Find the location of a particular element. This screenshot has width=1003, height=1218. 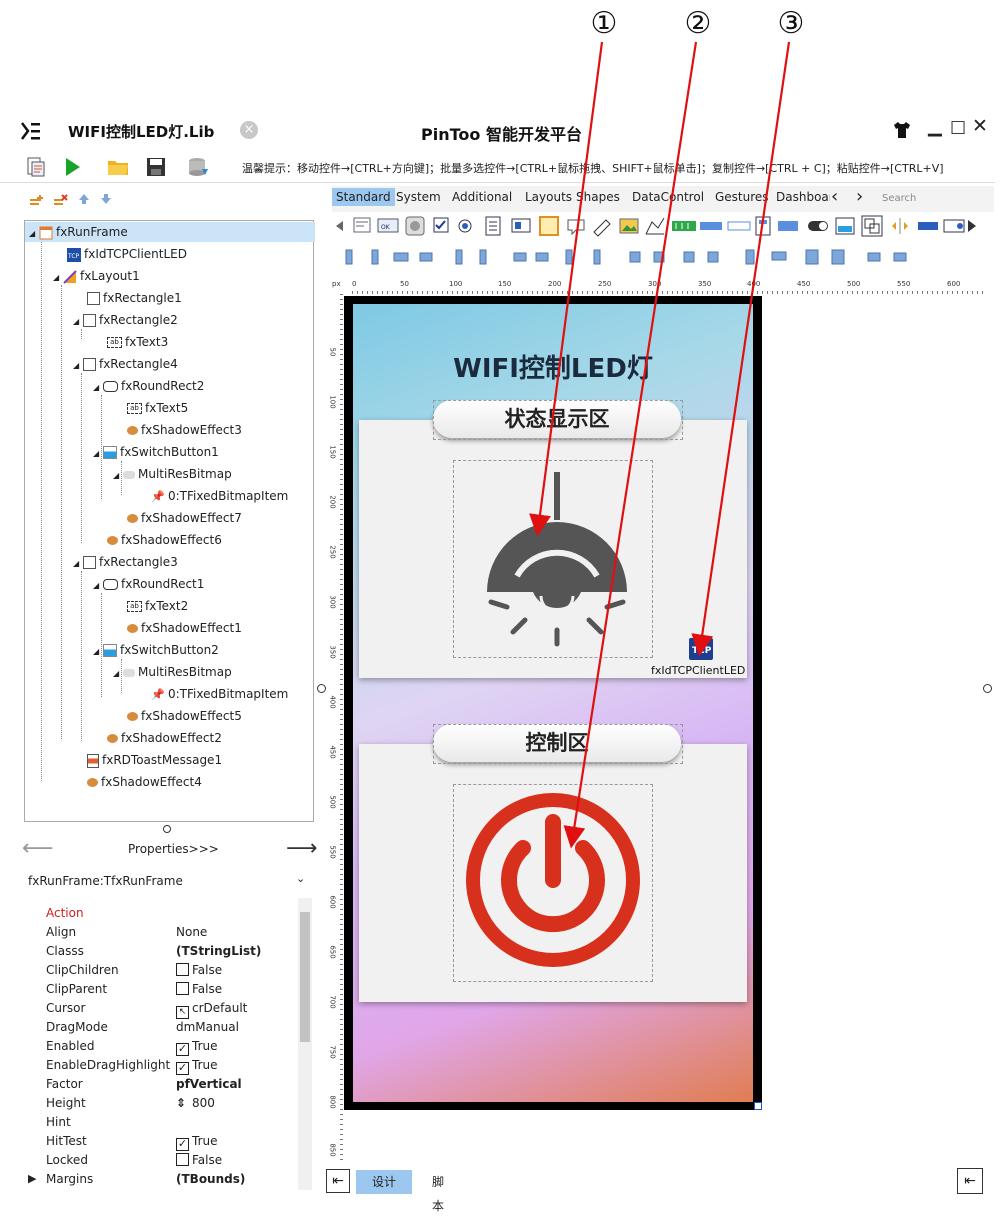

tree-node-label: fxRectangle4 is located at coordinates (138, 364).